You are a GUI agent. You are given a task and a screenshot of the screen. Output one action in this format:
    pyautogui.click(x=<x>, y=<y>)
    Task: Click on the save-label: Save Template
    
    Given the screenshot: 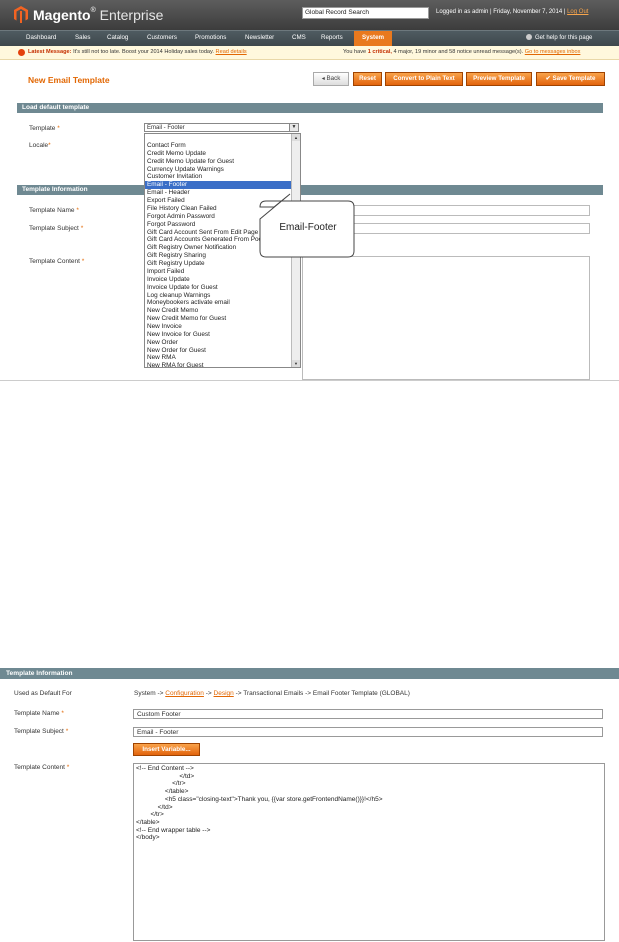 What is the action you would take?
    pyautogui.click(x=574, y=78)
    